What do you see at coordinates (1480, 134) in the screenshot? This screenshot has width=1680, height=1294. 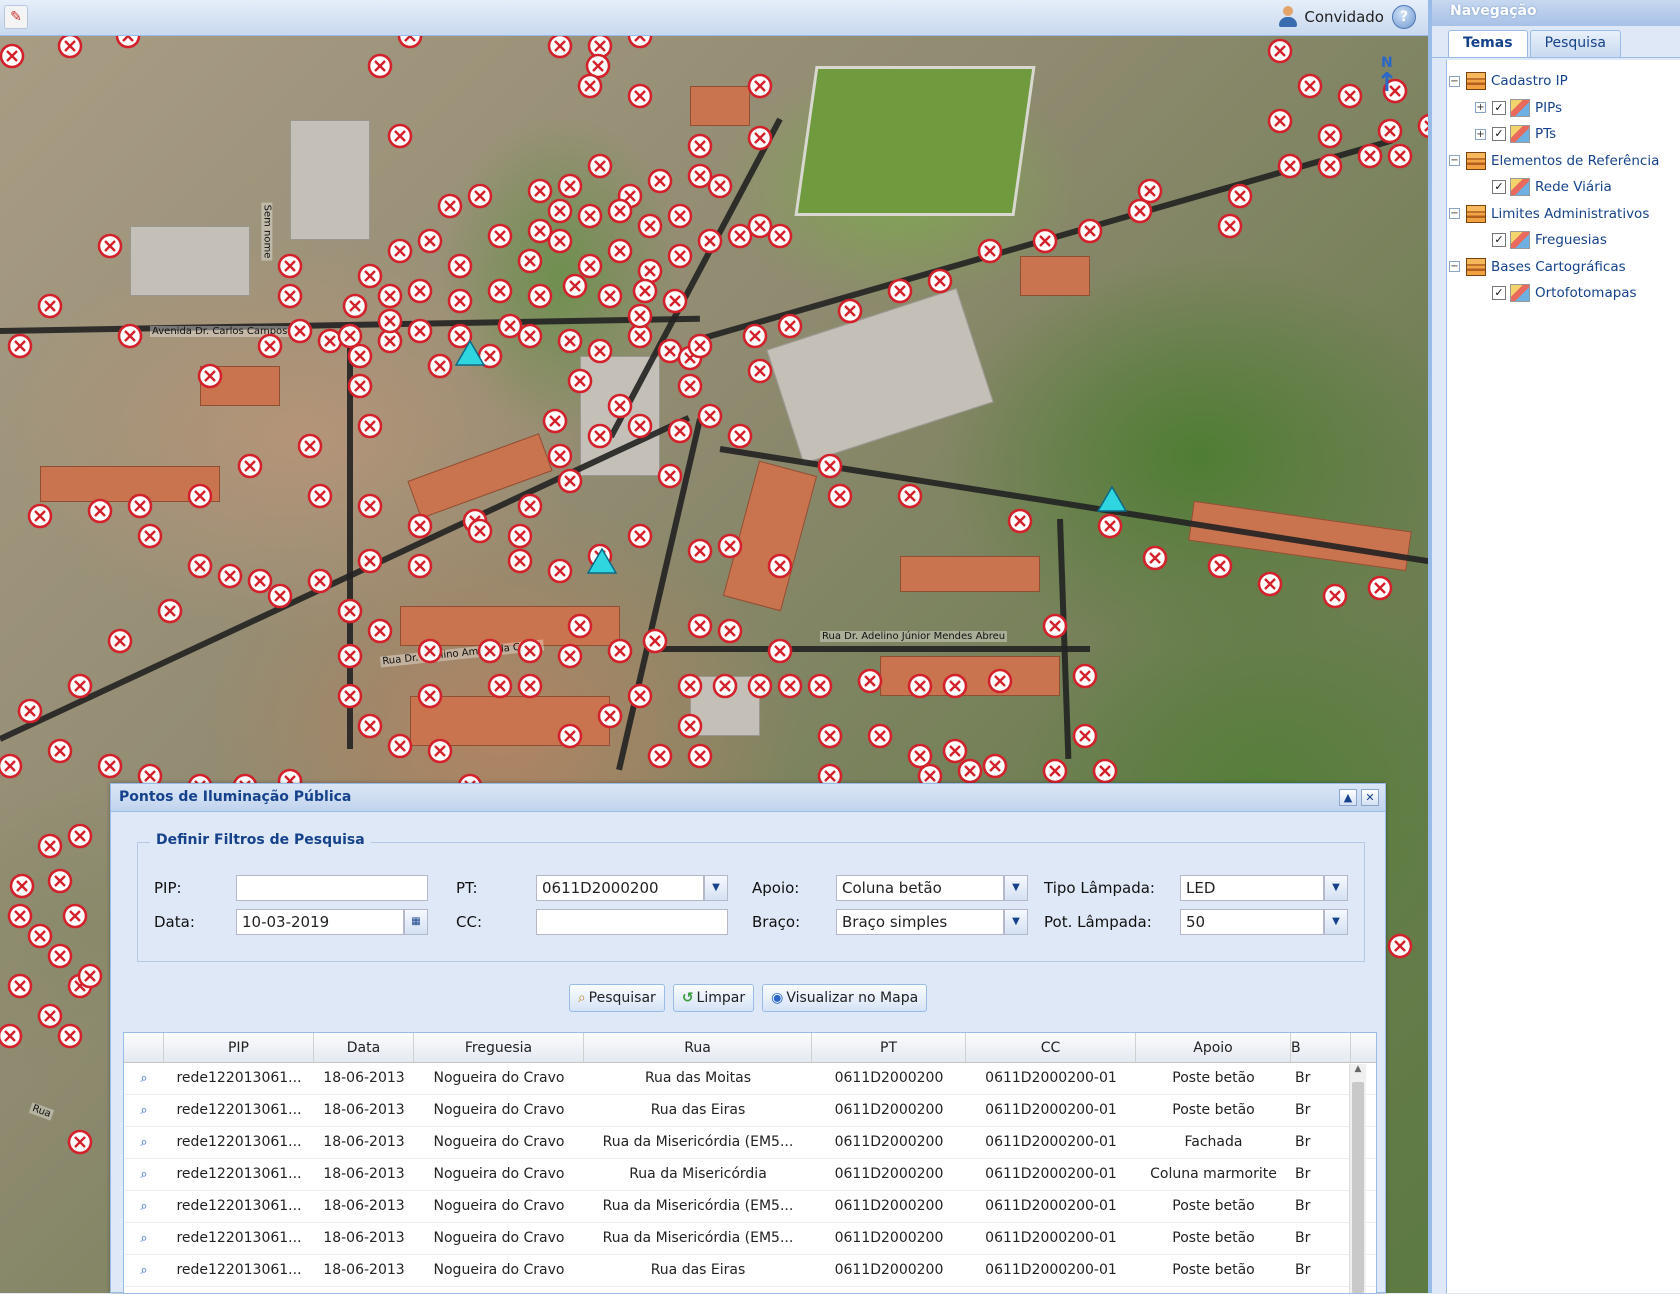 I see `expand-toggle-icon: +` at bounding box center [1480, 134].